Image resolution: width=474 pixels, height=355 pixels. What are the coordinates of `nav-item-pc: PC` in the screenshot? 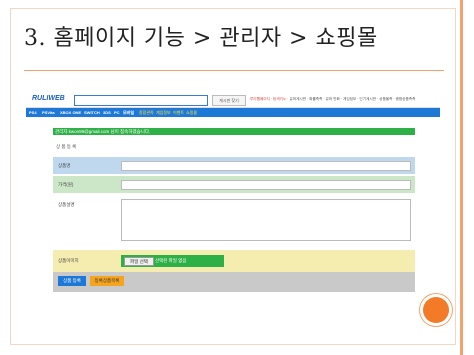 It's located at (117, 112).